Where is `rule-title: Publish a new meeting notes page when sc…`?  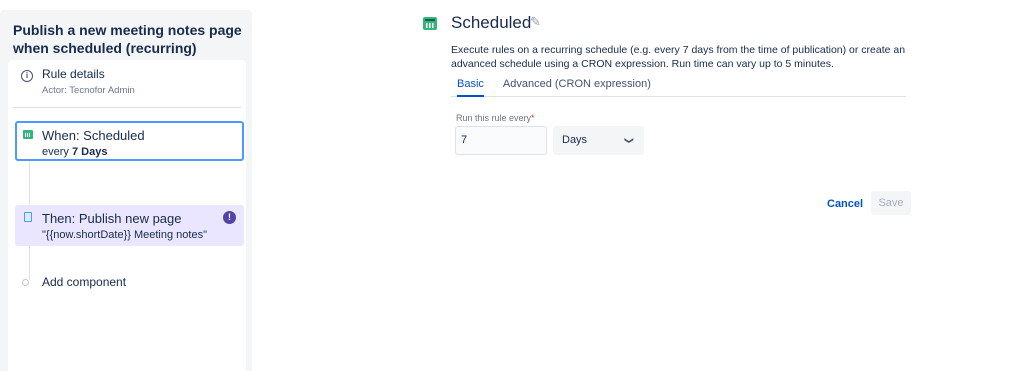
rule-title: Publish a new meeting notes page when sc… is located at coordinates (127, 39).